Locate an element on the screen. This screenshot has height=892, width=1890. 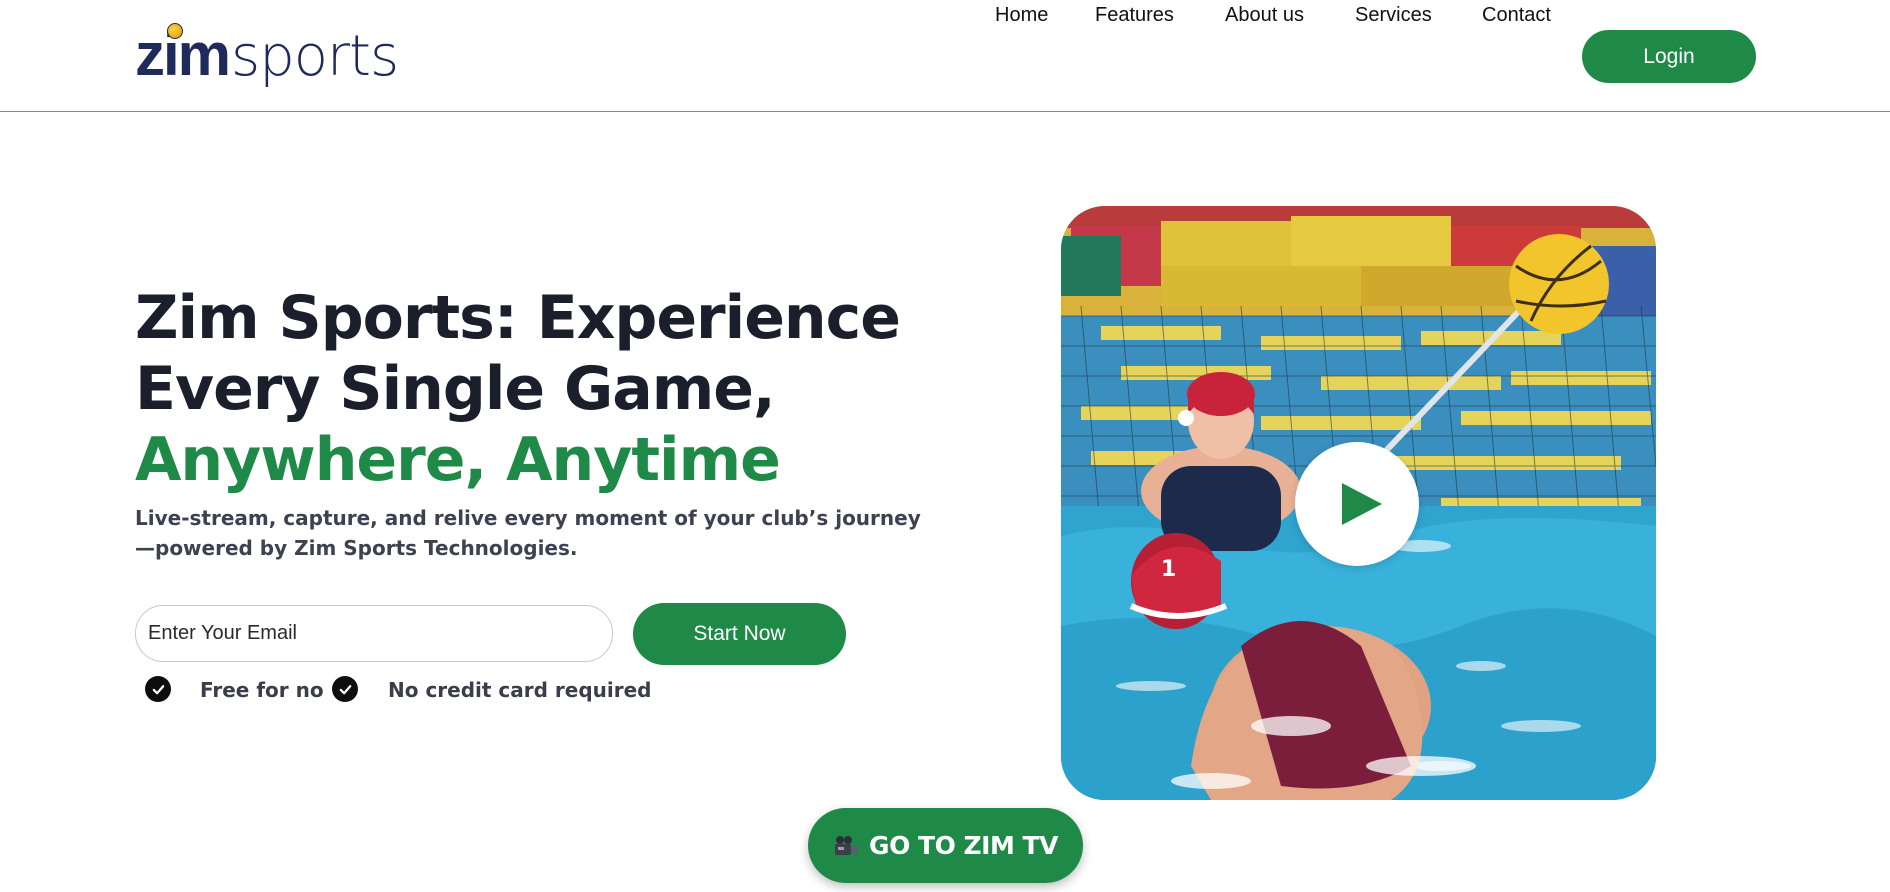
hero-title-accent: Anywhere, Anytime is located at coordinates (458, 460).